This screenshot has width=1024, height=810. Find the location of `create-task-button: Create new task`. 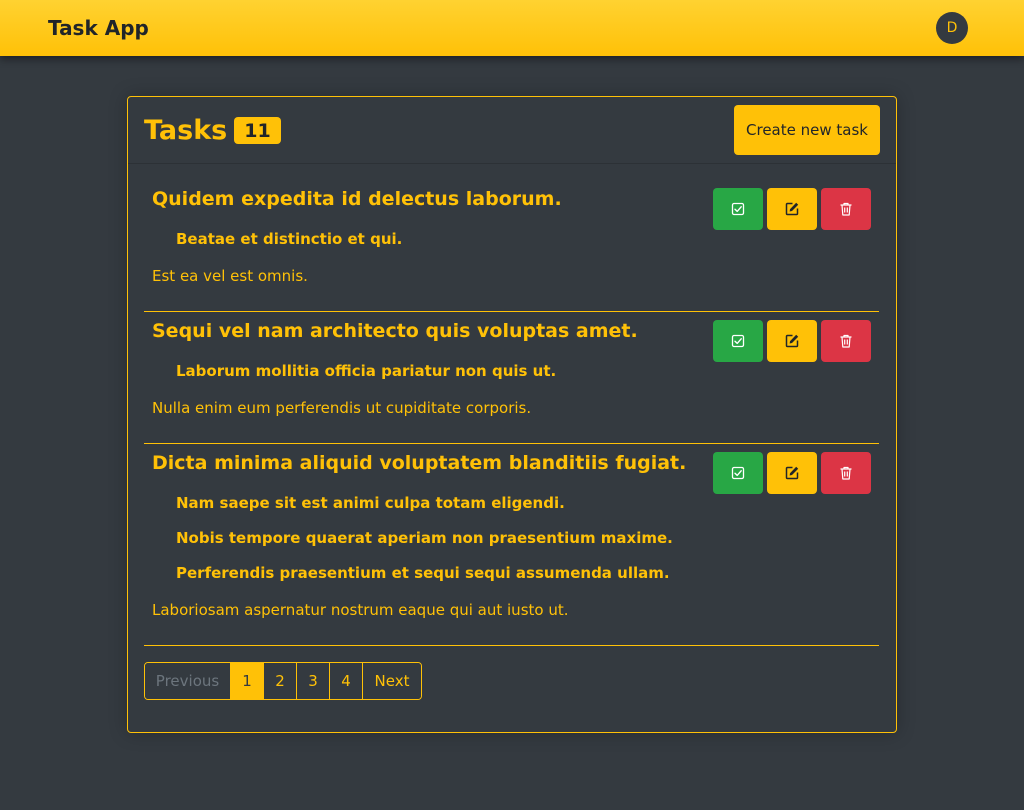

create-task-button: Create new task is located at coordinates (807, 130).